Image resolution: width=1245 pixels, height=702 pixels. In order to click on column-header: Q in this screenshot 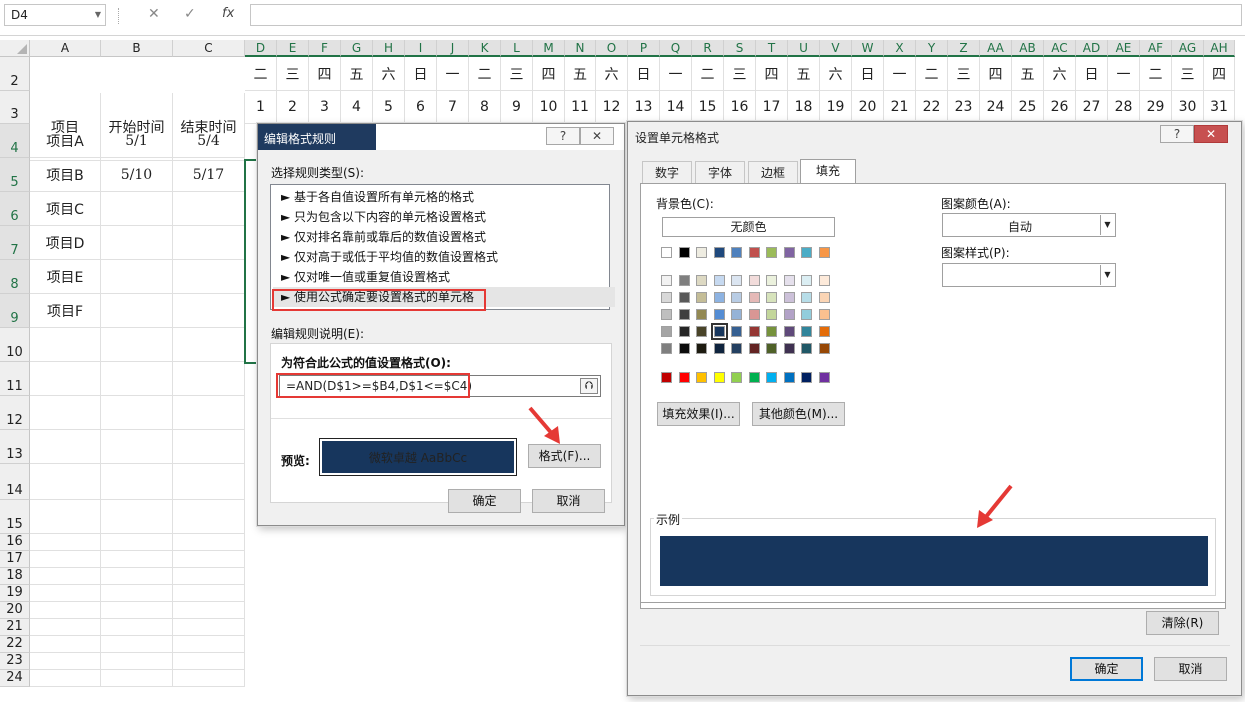, I will do `click(676, 48)`.